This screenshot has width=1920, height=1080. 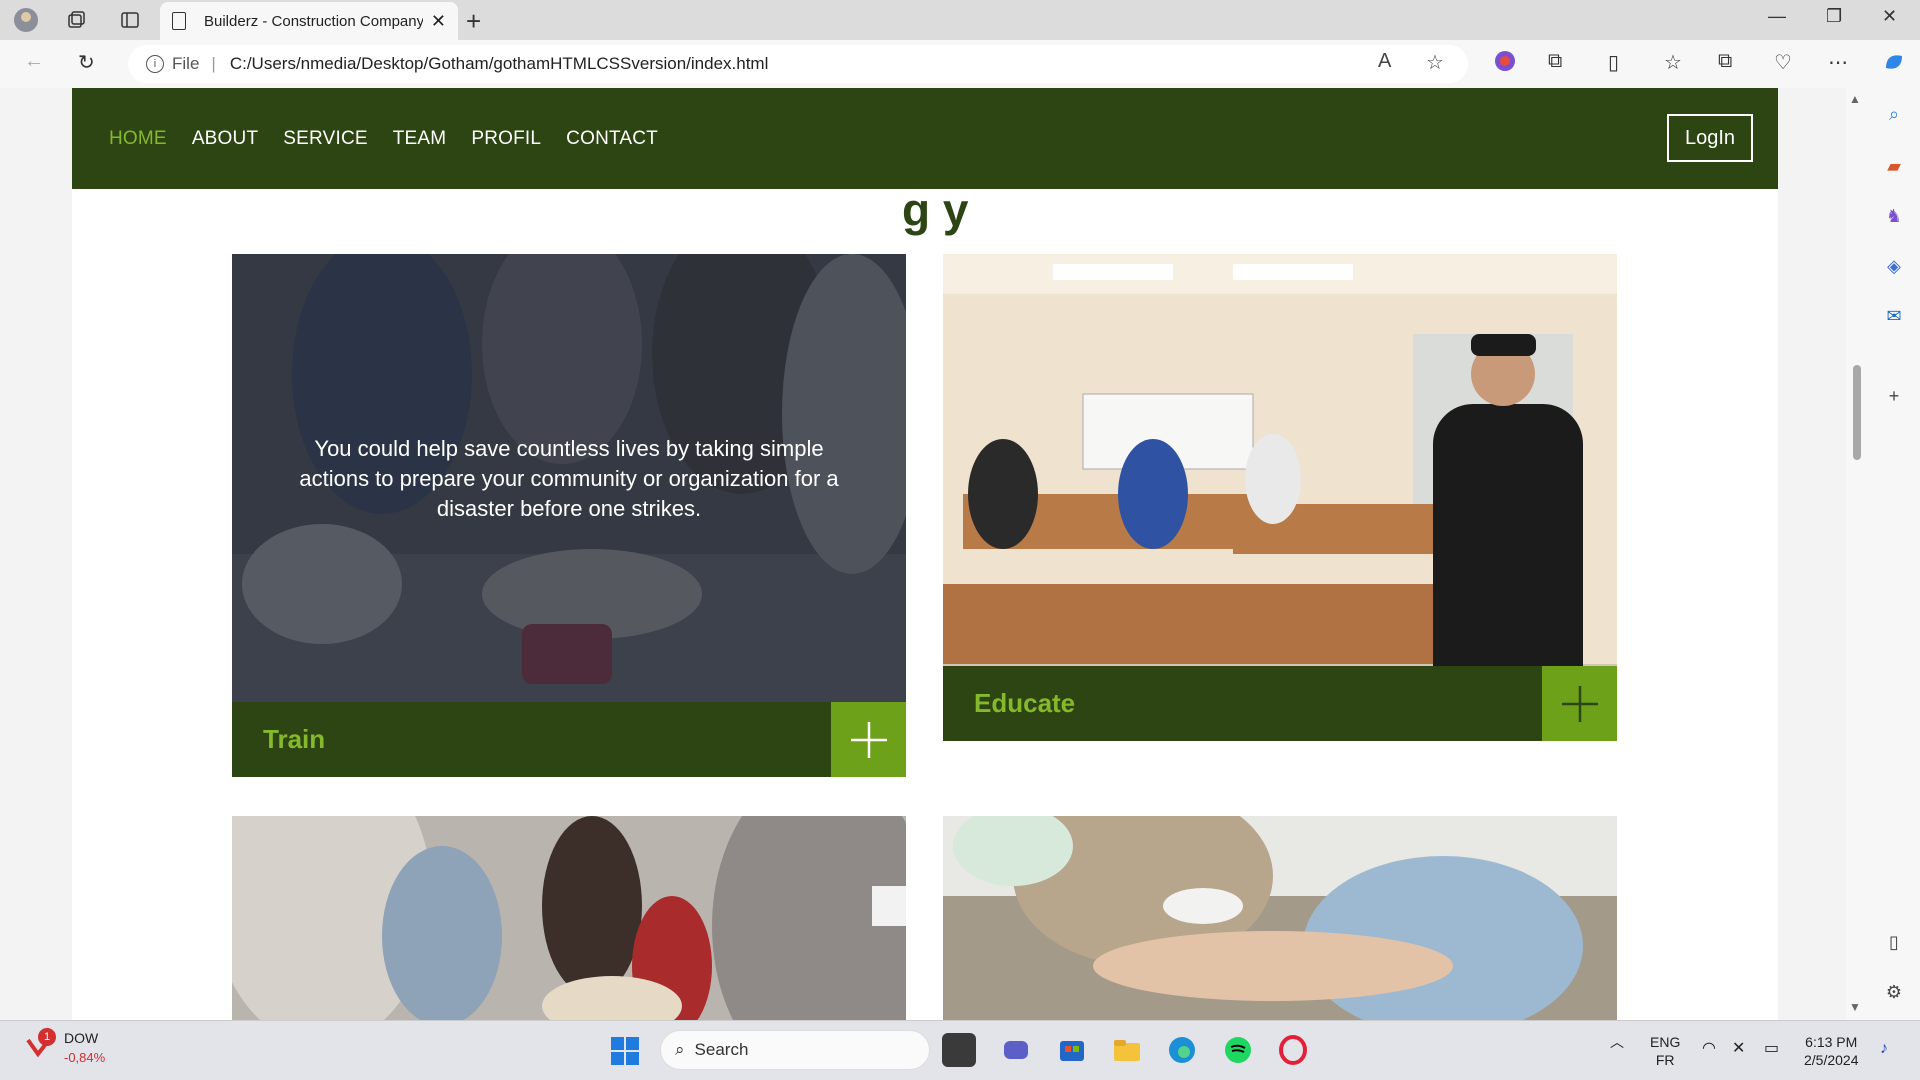 I want to click on close-tab-icon: ✕, so click(x=438, y=21).